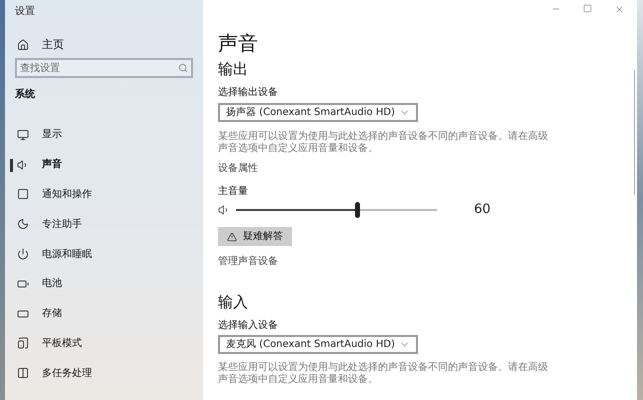 This screenshot has width=643, height=400. What do you see at coordinates (233, 69) in the screenshot?
I see `section-heading: 输出` at bounding box center [233, 69].